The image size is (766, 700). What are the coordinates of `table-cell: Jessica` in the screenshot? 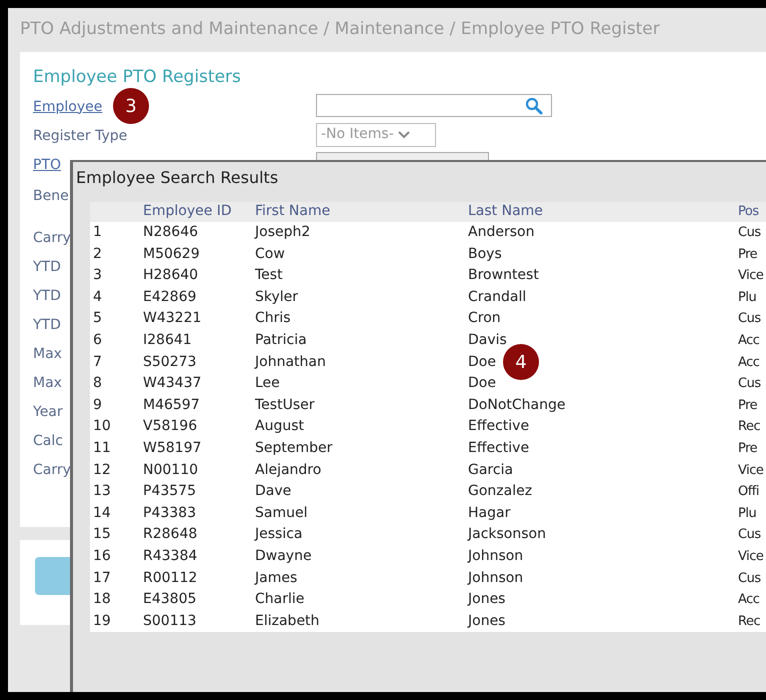 It's located at (278, 534).